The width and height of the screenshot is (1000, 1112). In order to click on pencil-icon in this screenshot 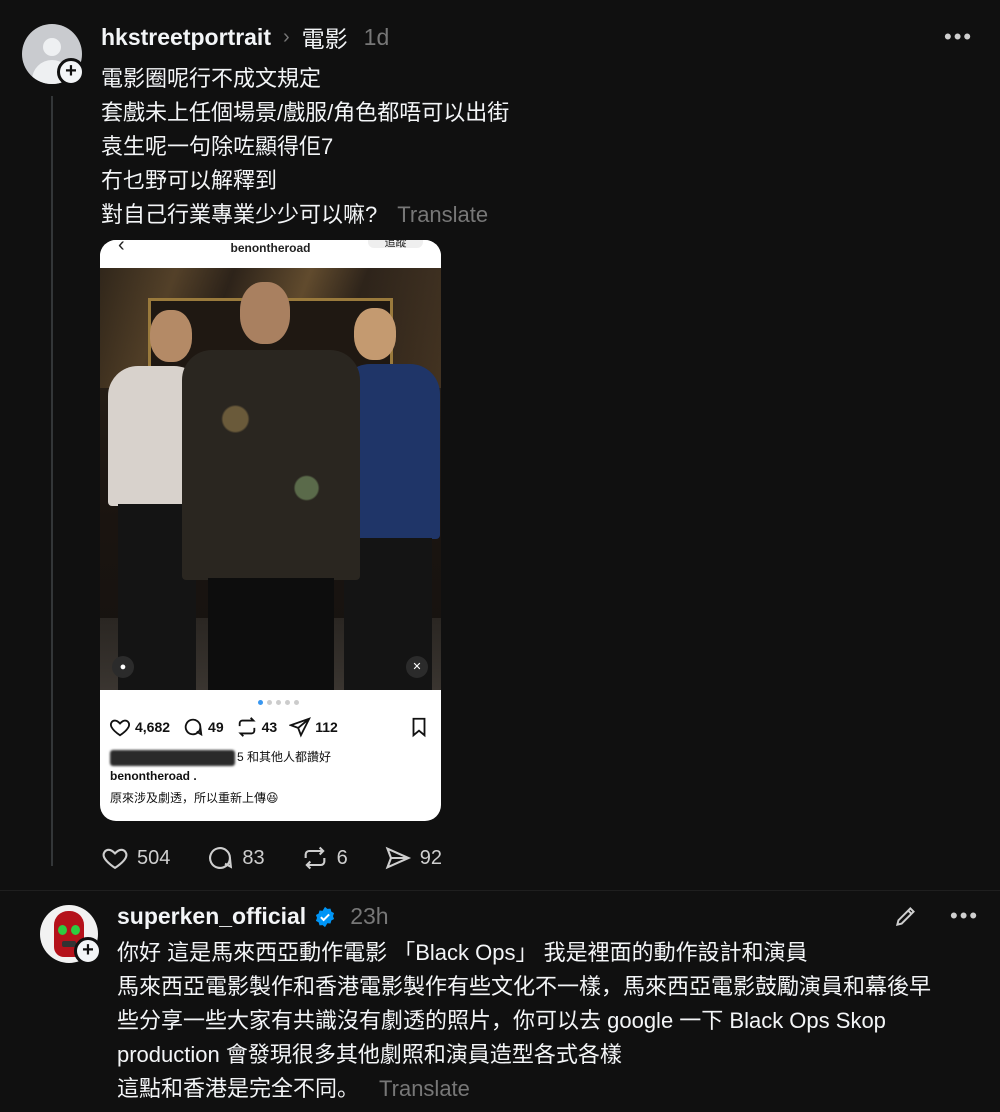, I will do `click(906, 916)`.